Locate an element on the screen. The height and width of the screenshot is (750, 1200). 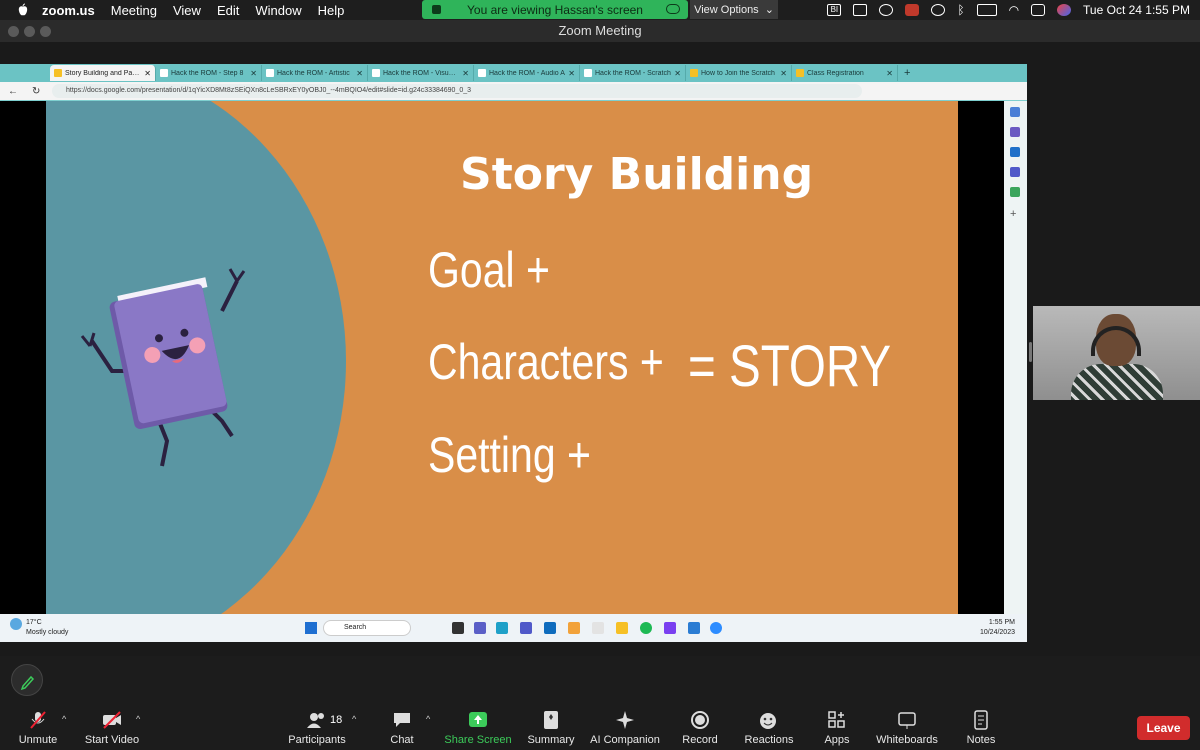
annotate-button is located at coordinates (27, 680).